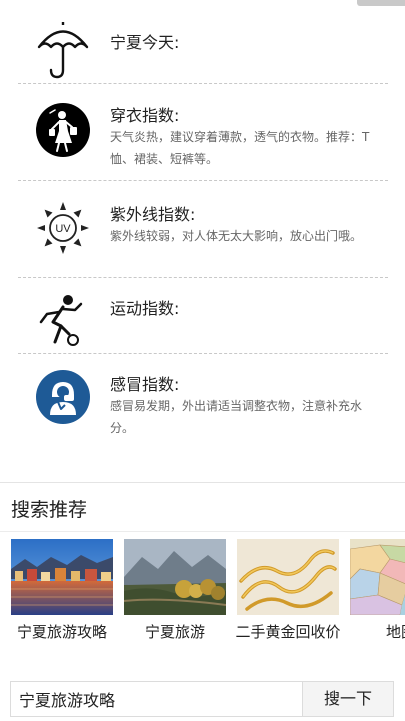  What do you see at coordinates (240, 148) in the screenshot?
I see `index-desc: 天气炎热，建议穿着薄款，透气的衣物。推荐：T恤、裙装、短裤等。` at bounding box center [240, 148].